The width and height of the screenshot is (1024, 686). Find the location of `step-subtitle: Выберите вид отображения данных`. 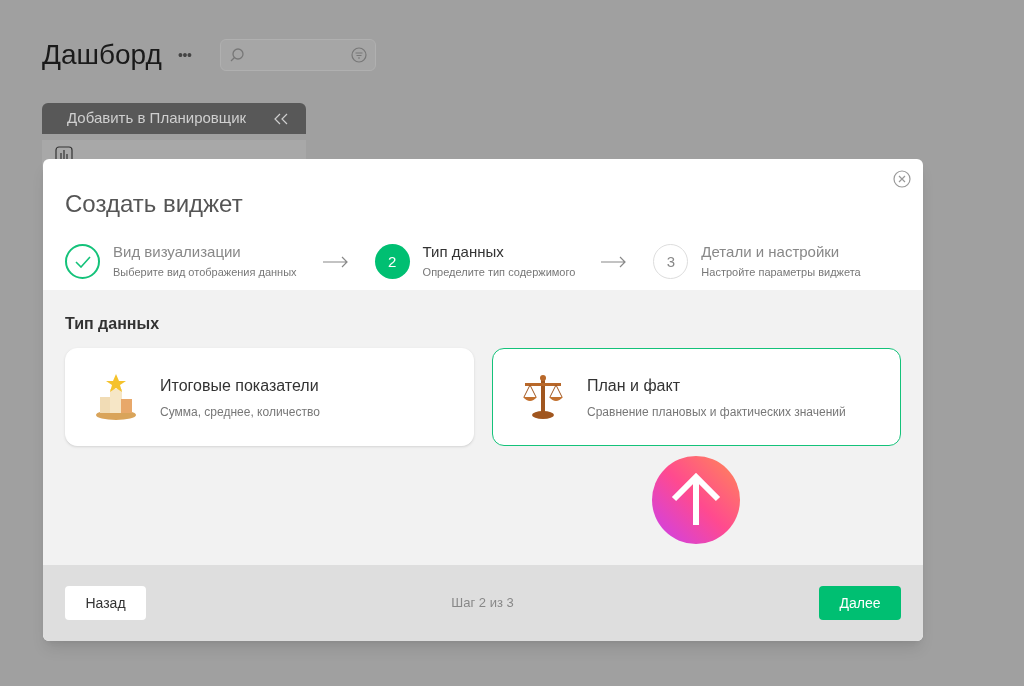

step-subtitle: Выберите вид отображения данных is located at coordinates (205, 272).